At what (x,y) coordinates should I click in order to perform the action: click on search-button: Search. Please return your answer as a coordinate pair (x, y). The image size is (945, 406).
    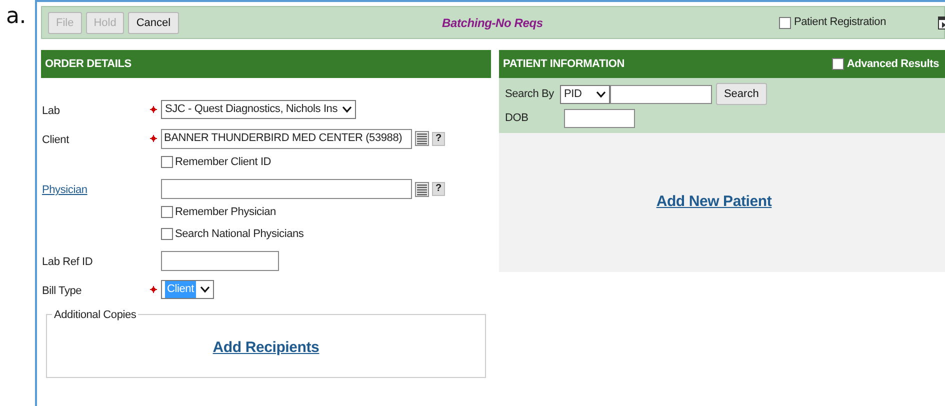
    Looking at the image, I should click on (741, 94).